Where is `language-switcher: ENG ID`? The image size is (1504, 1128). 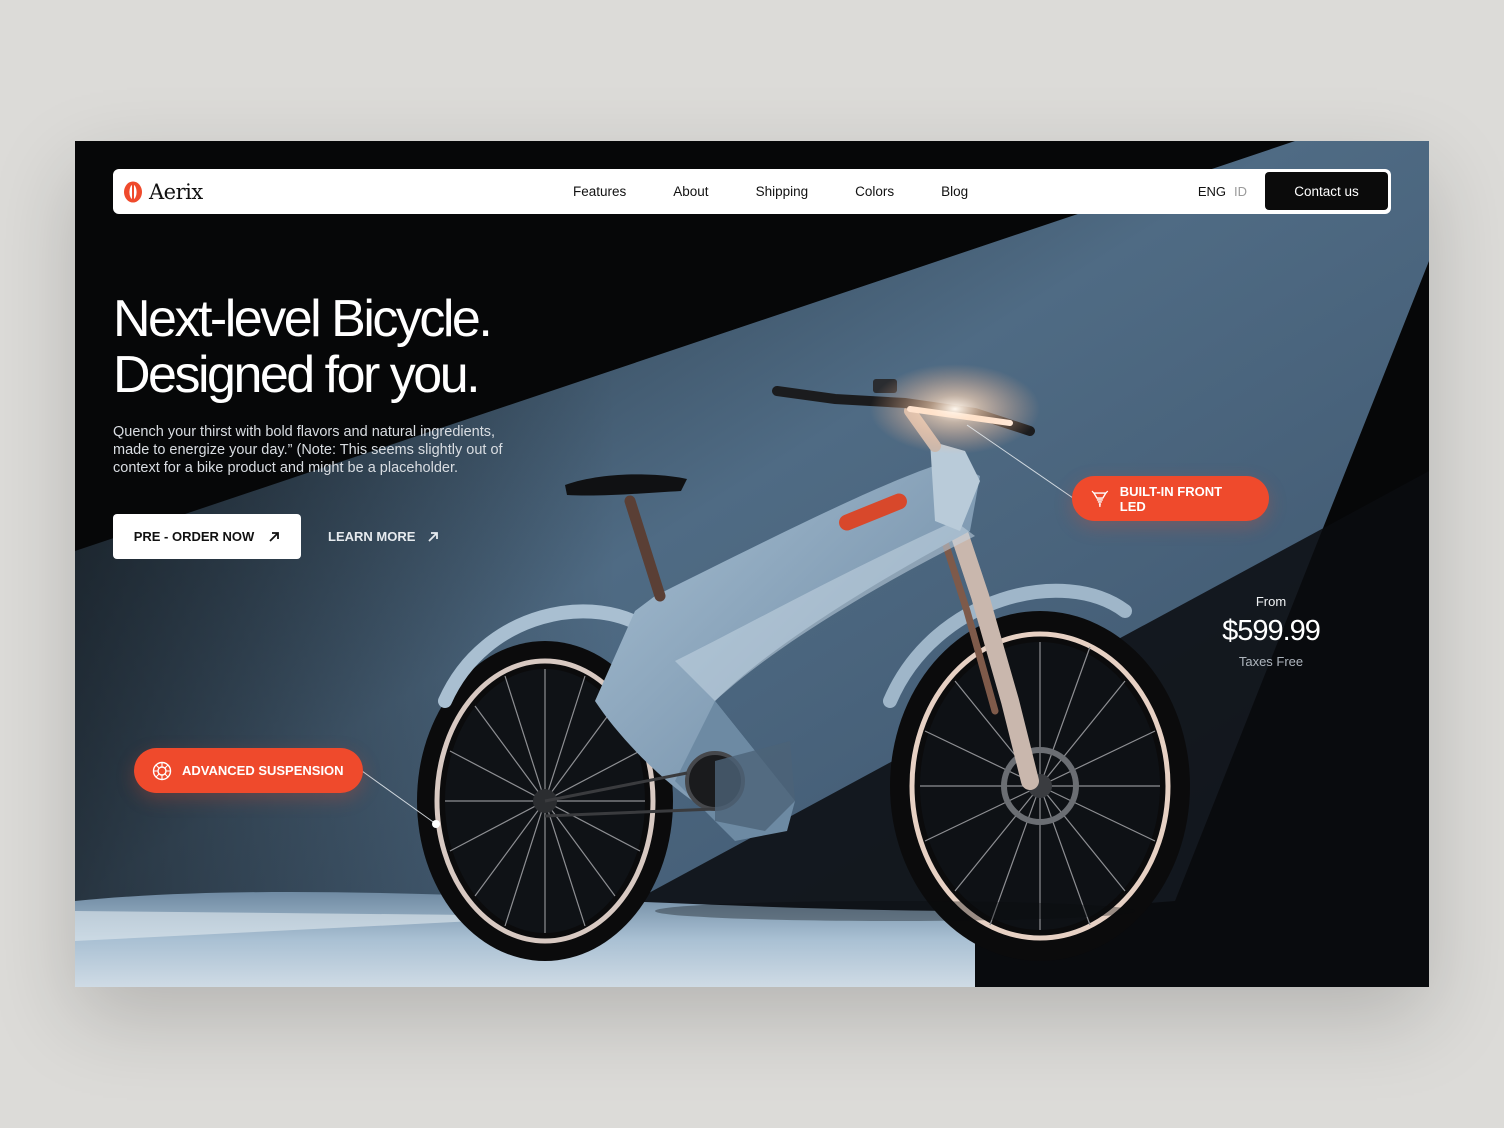 language-switcher: ENG ID is located at coordinates (1222, 191).